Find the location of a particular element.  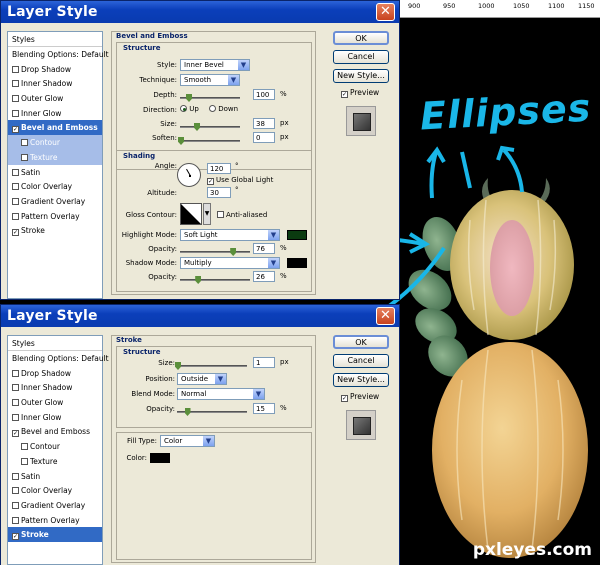

angle-input: 120 is located at coordinates (219, 168).